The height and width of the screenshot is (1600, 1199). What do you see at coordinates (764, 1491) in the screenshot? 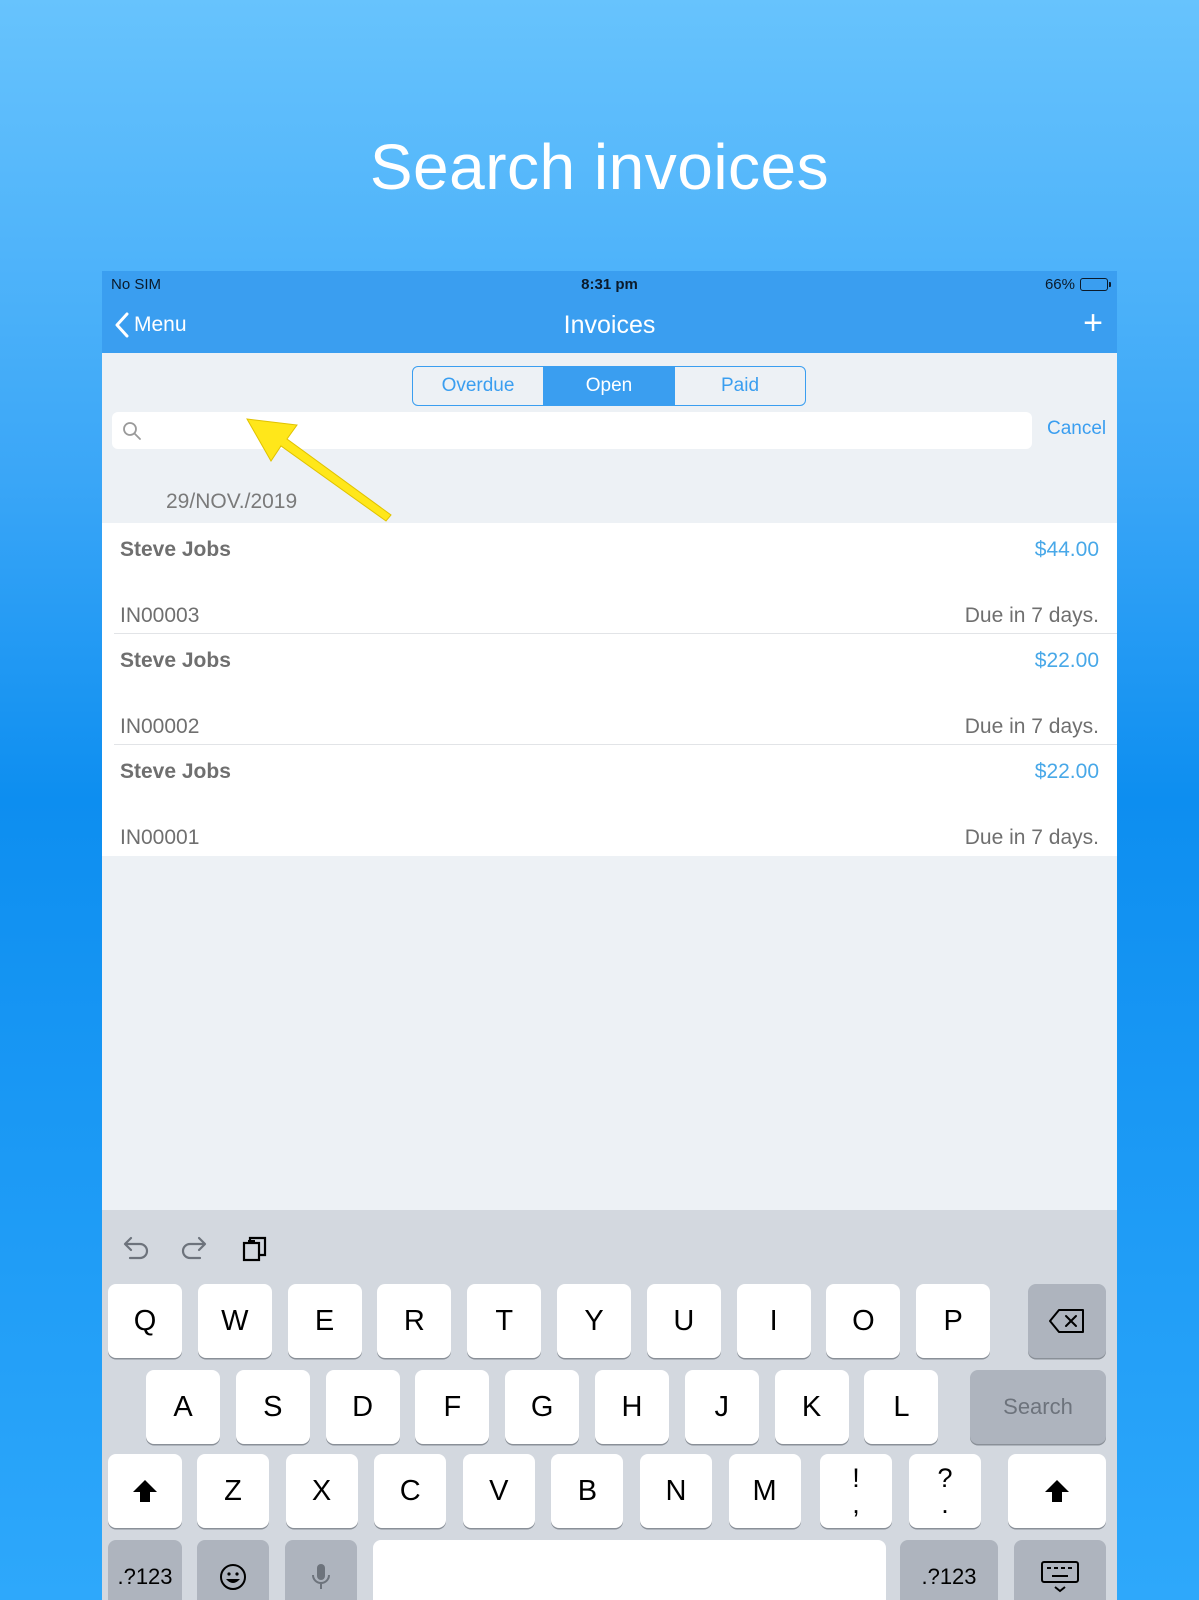
I see `key-m: M` at bounding box center [764, 1491].